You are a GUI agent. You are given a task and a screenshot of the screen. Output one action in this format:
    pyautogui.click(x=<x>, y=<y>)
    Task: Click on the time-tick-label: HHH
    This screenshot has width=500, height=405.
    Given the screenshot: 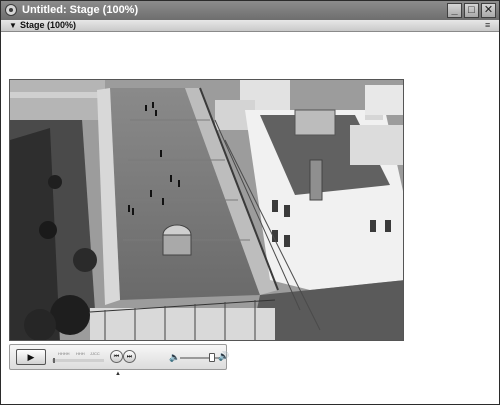 What is the action you would take?
    pyautogui.click(x=80, y=353)
    